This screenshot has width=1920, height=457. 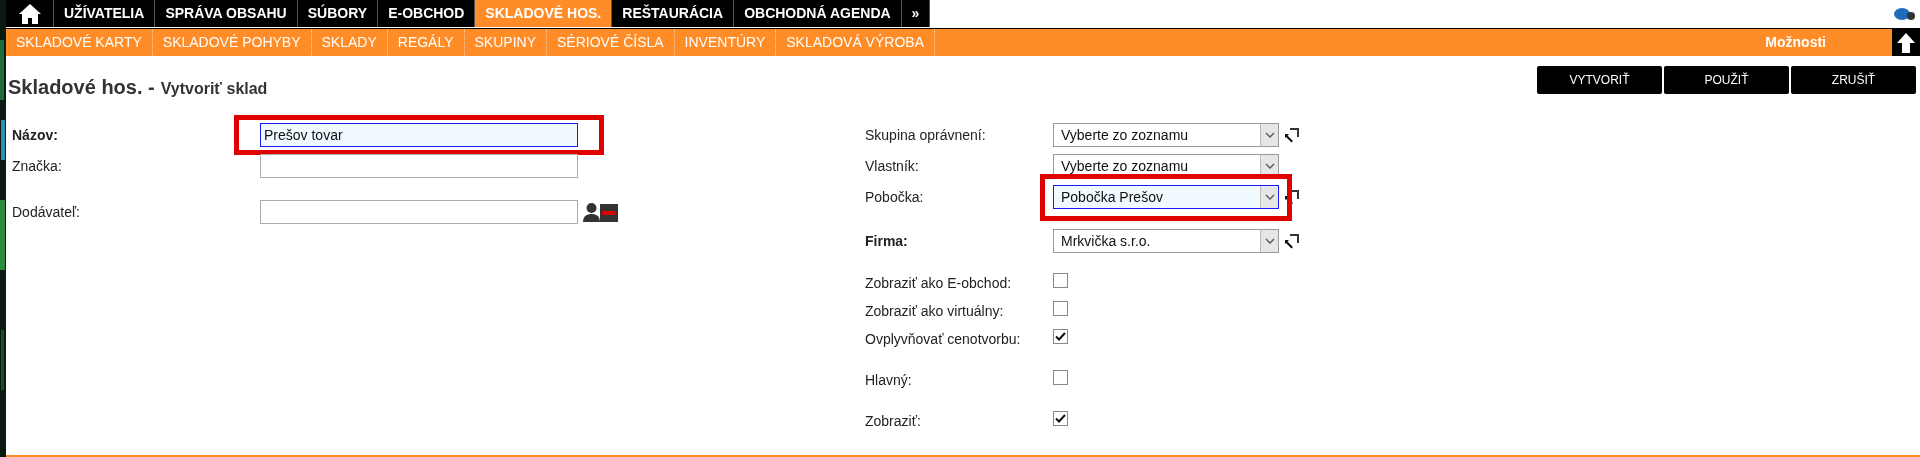 I want to click on field-label: Pobočka:, so click(x=895, y=197).